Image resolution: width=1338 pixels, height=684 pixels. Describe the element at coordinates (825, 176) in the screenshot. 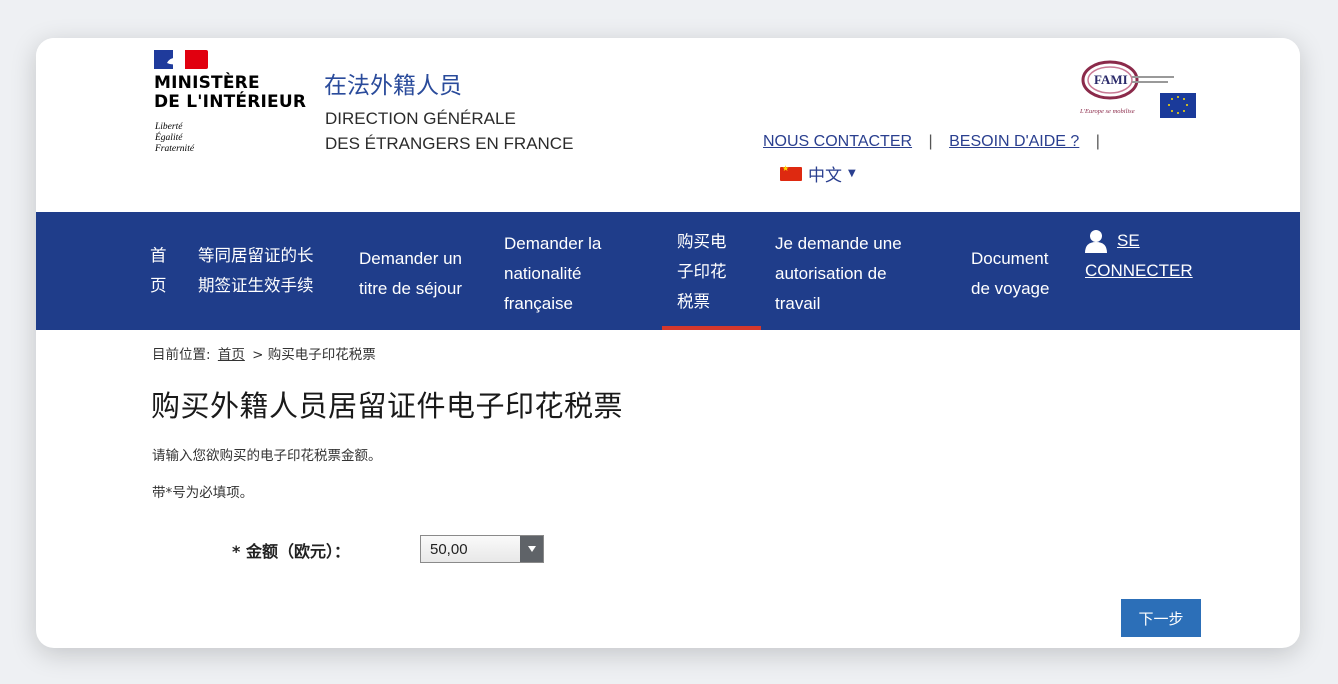

I see `language-label: 中文` at that location.